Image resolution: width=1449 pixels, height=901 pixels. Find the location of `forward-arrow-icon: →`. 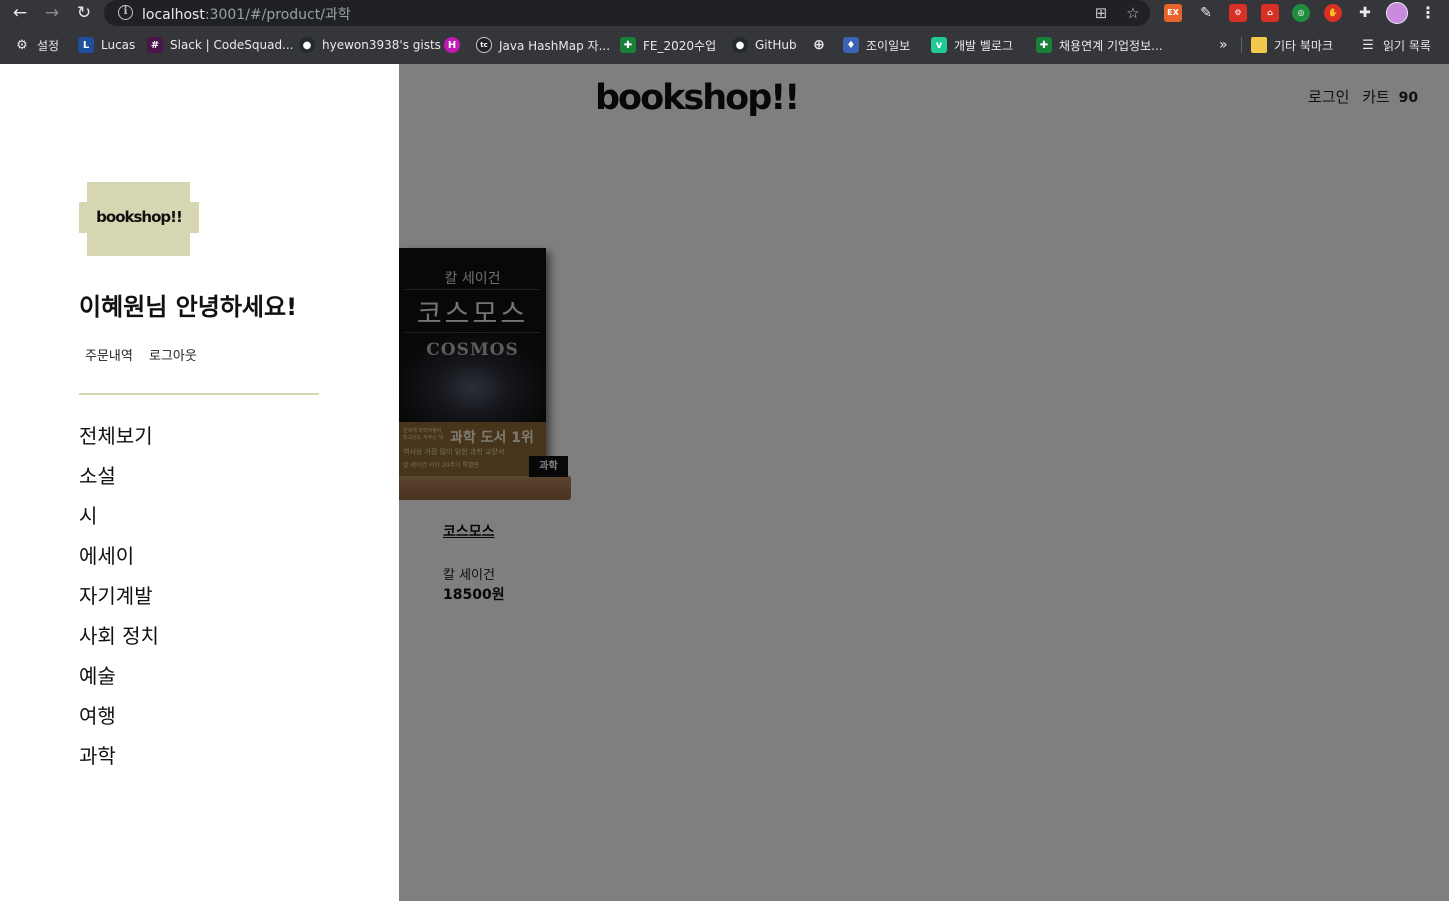

forward-arrow-icon: → is located at coordinates (52, 13).